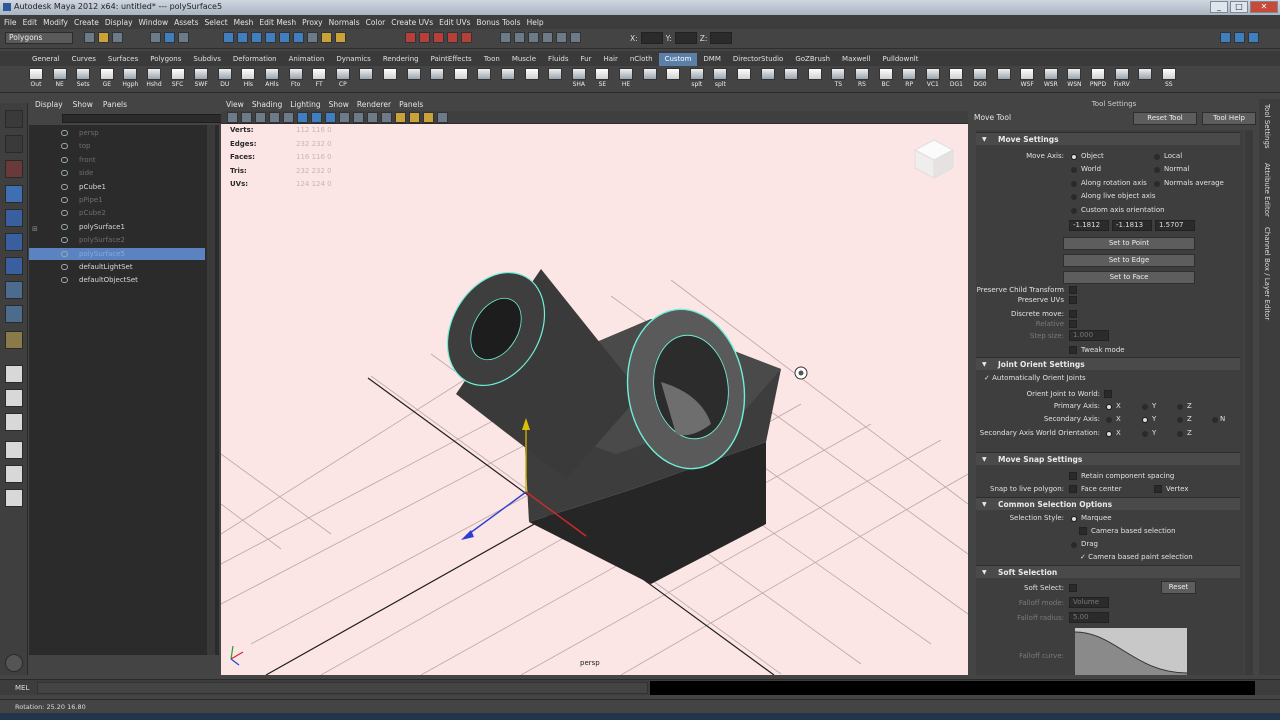  What do you see at coordinates (379, 22) in the screenshot?
I see `menu-color: Color` at bounding box center [379, 22].